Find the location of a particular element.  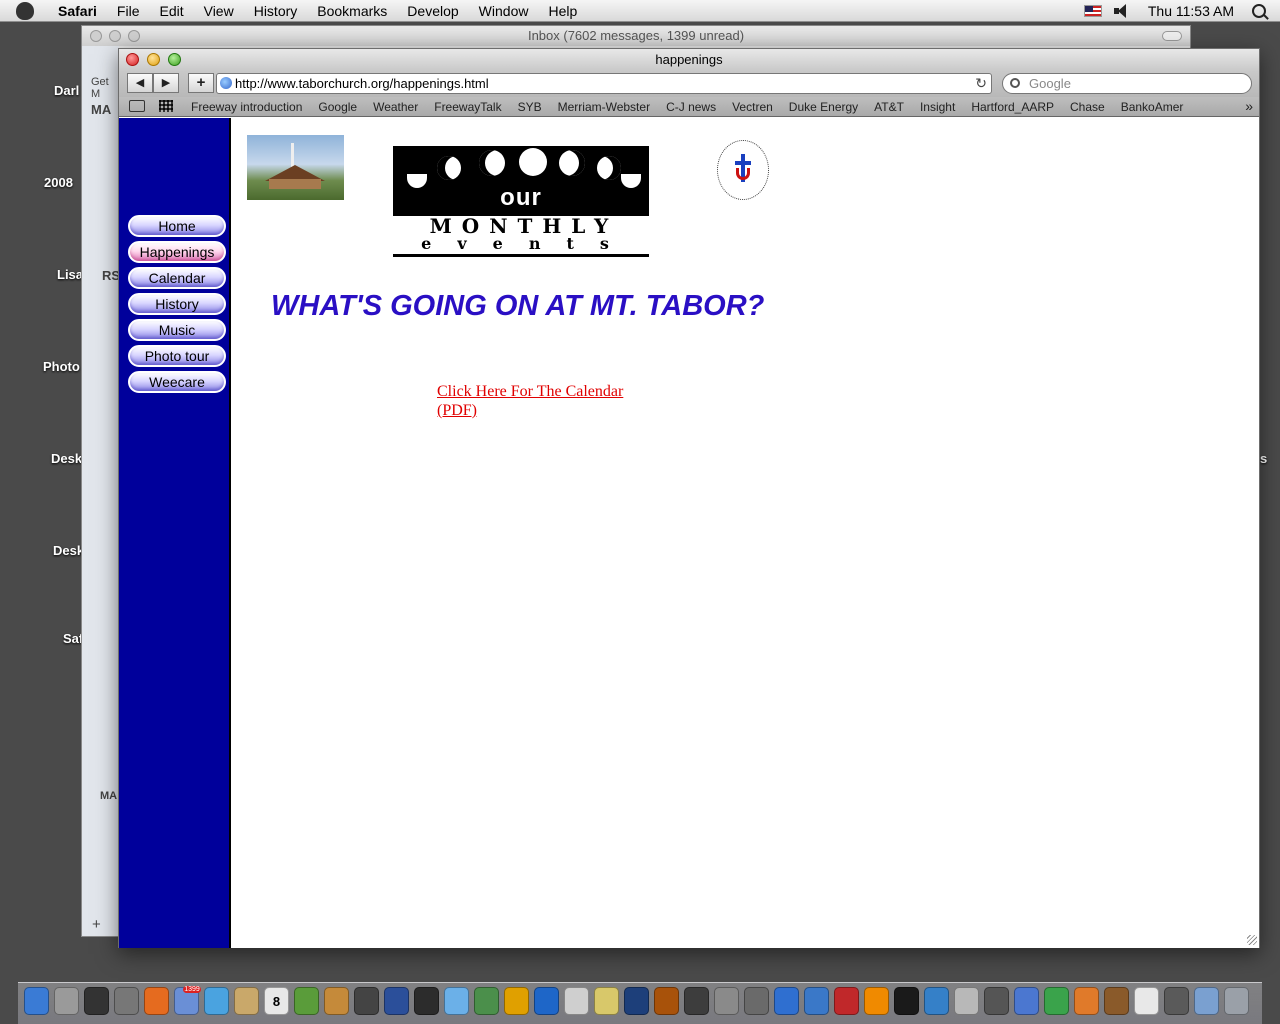

itunes-icon is located at coordinates (456, 1001).